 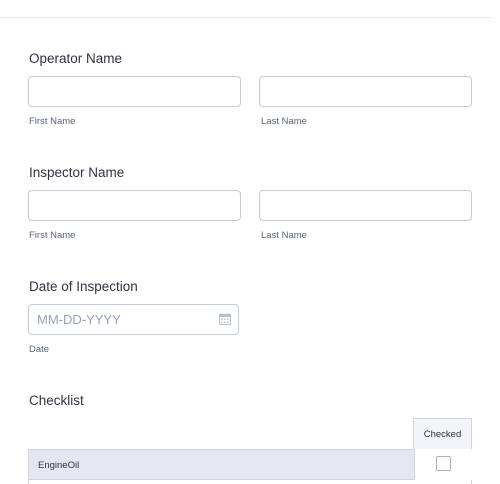 I want to click on date-field, so click(x=133, y=319).